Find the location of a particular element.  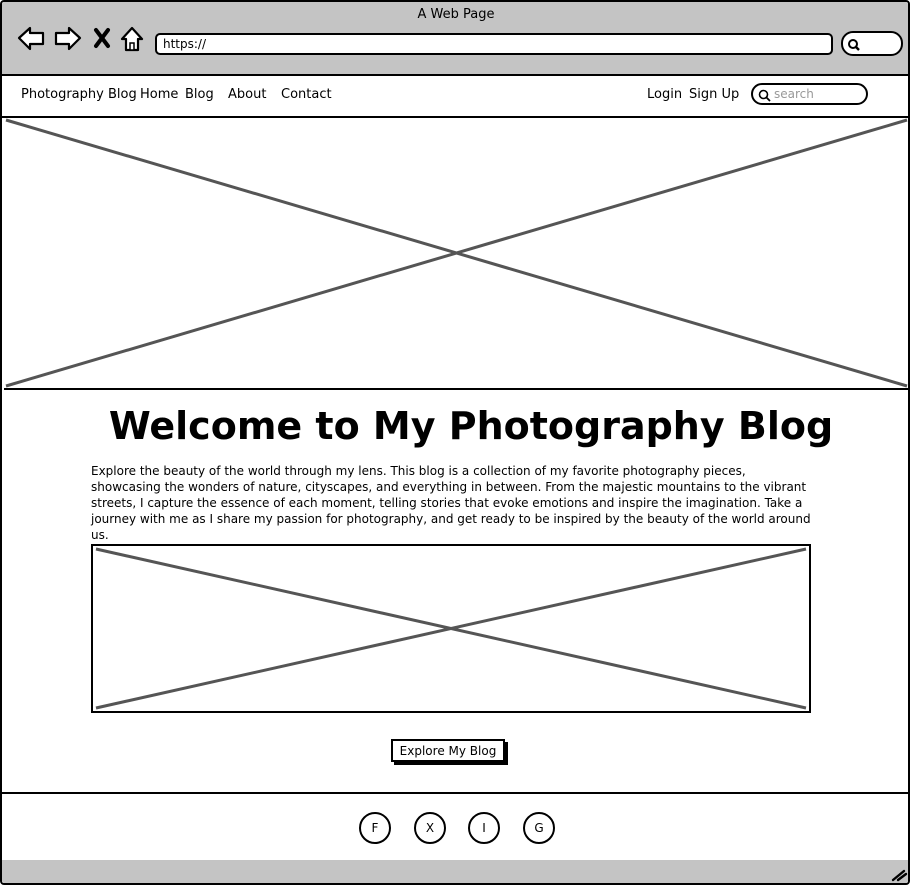

site-footer: F X I G is located at coordinates (455, 827).